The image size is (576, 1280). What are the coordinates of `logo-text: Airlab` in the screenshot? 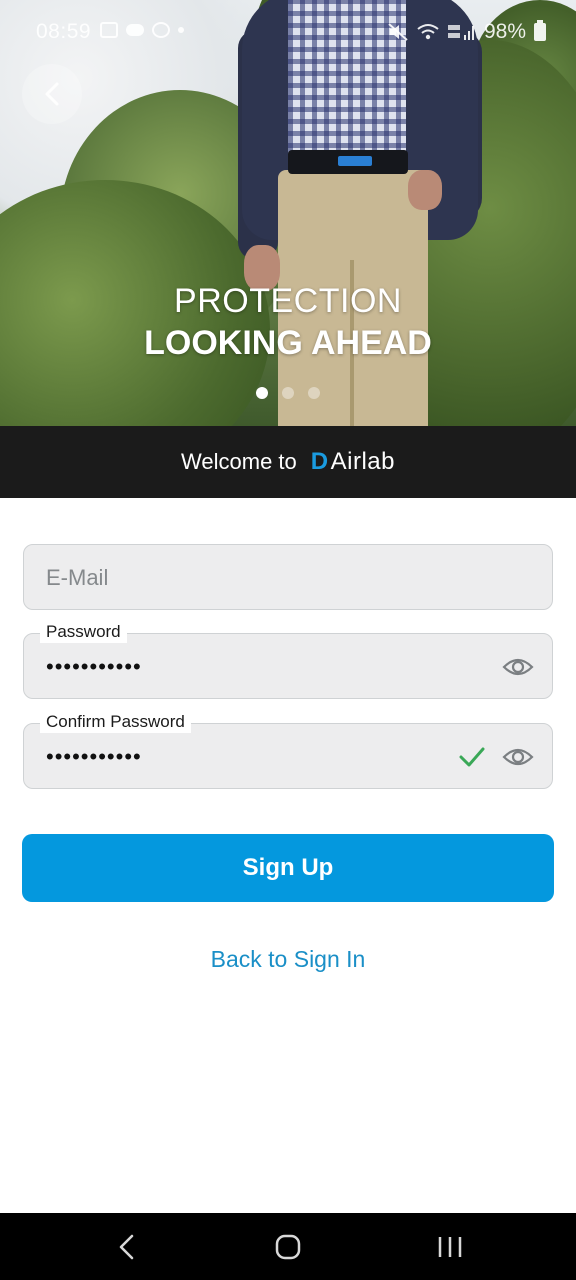 It's located at (362, 461).